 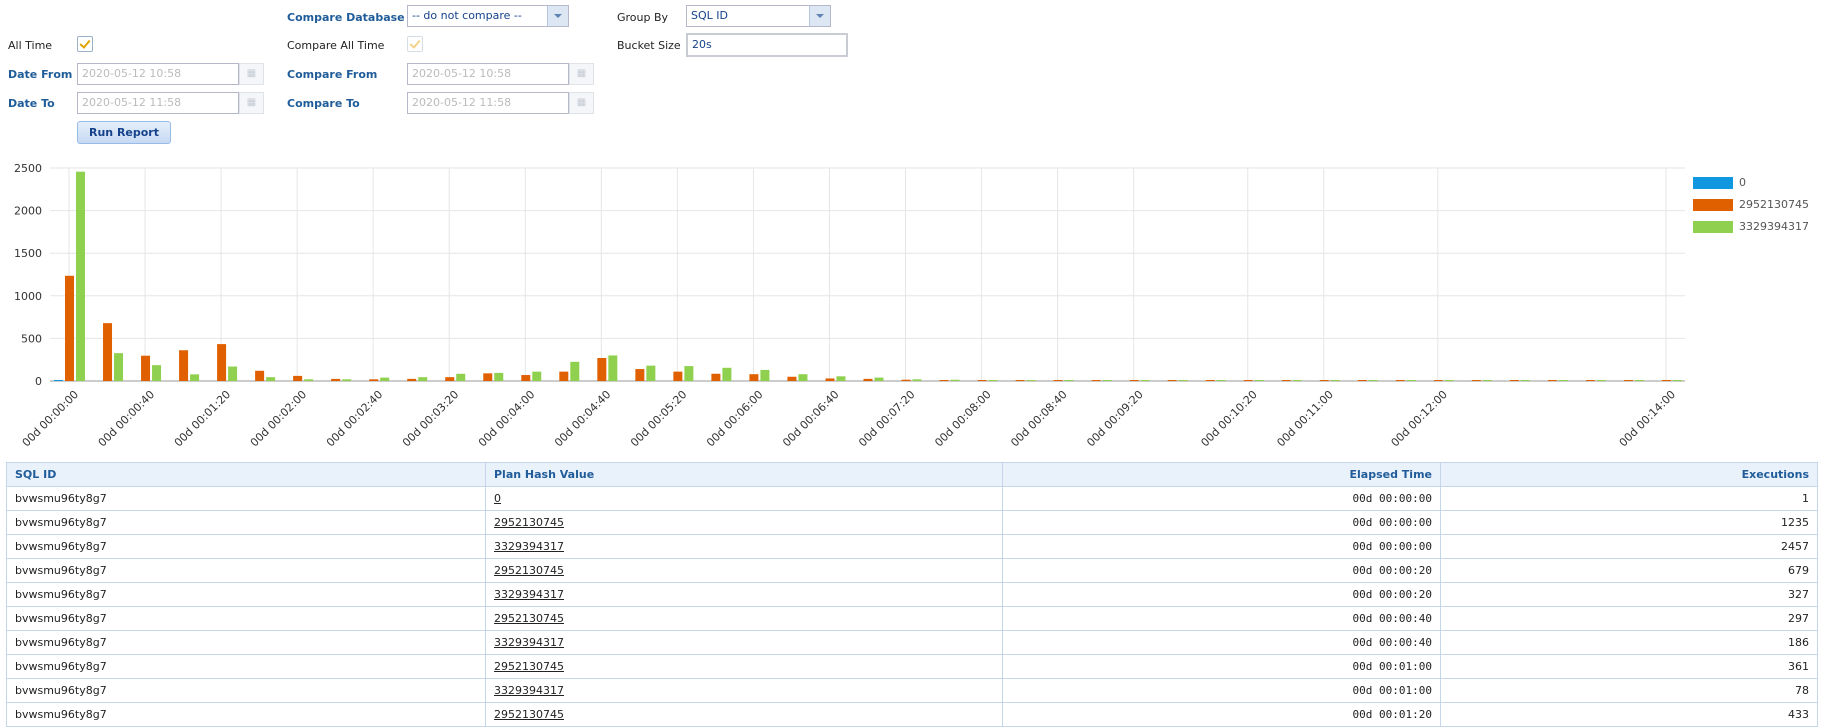 What do you see at coordinates (1629, 546) in the screenshot?
I see `executions-cell: 2457` at bounding box center [1629, 546].